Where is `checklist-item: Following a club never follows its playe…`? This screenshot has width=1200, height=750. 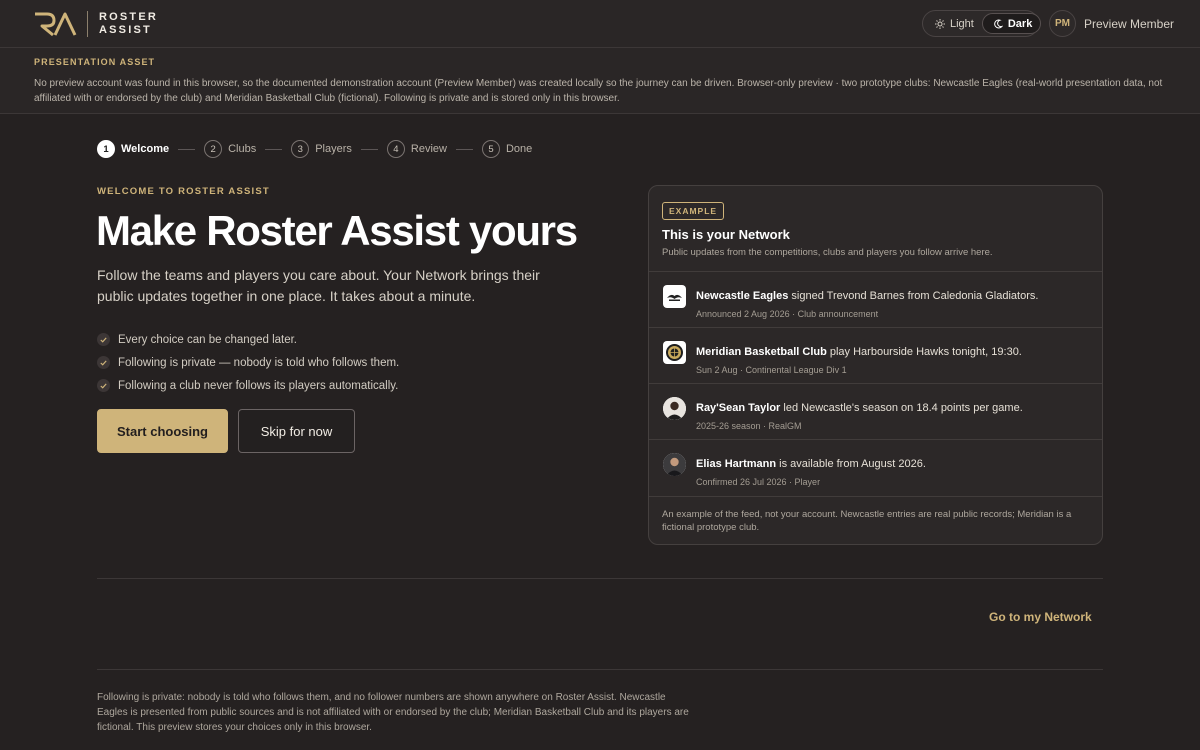 checklist-item: Following a club never follows its playe… is located at coordinates (248, 385).